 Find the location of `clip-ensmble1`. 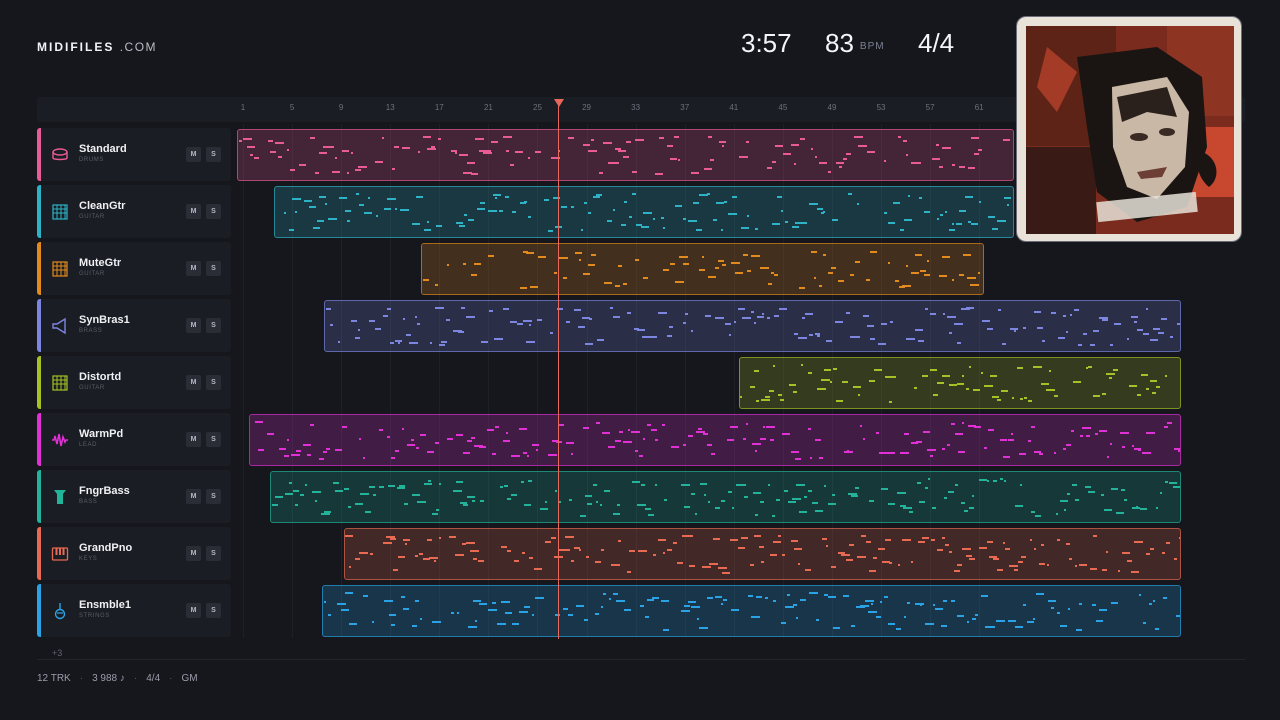

clip-ensmble1 is located at coordinates (751, 611).